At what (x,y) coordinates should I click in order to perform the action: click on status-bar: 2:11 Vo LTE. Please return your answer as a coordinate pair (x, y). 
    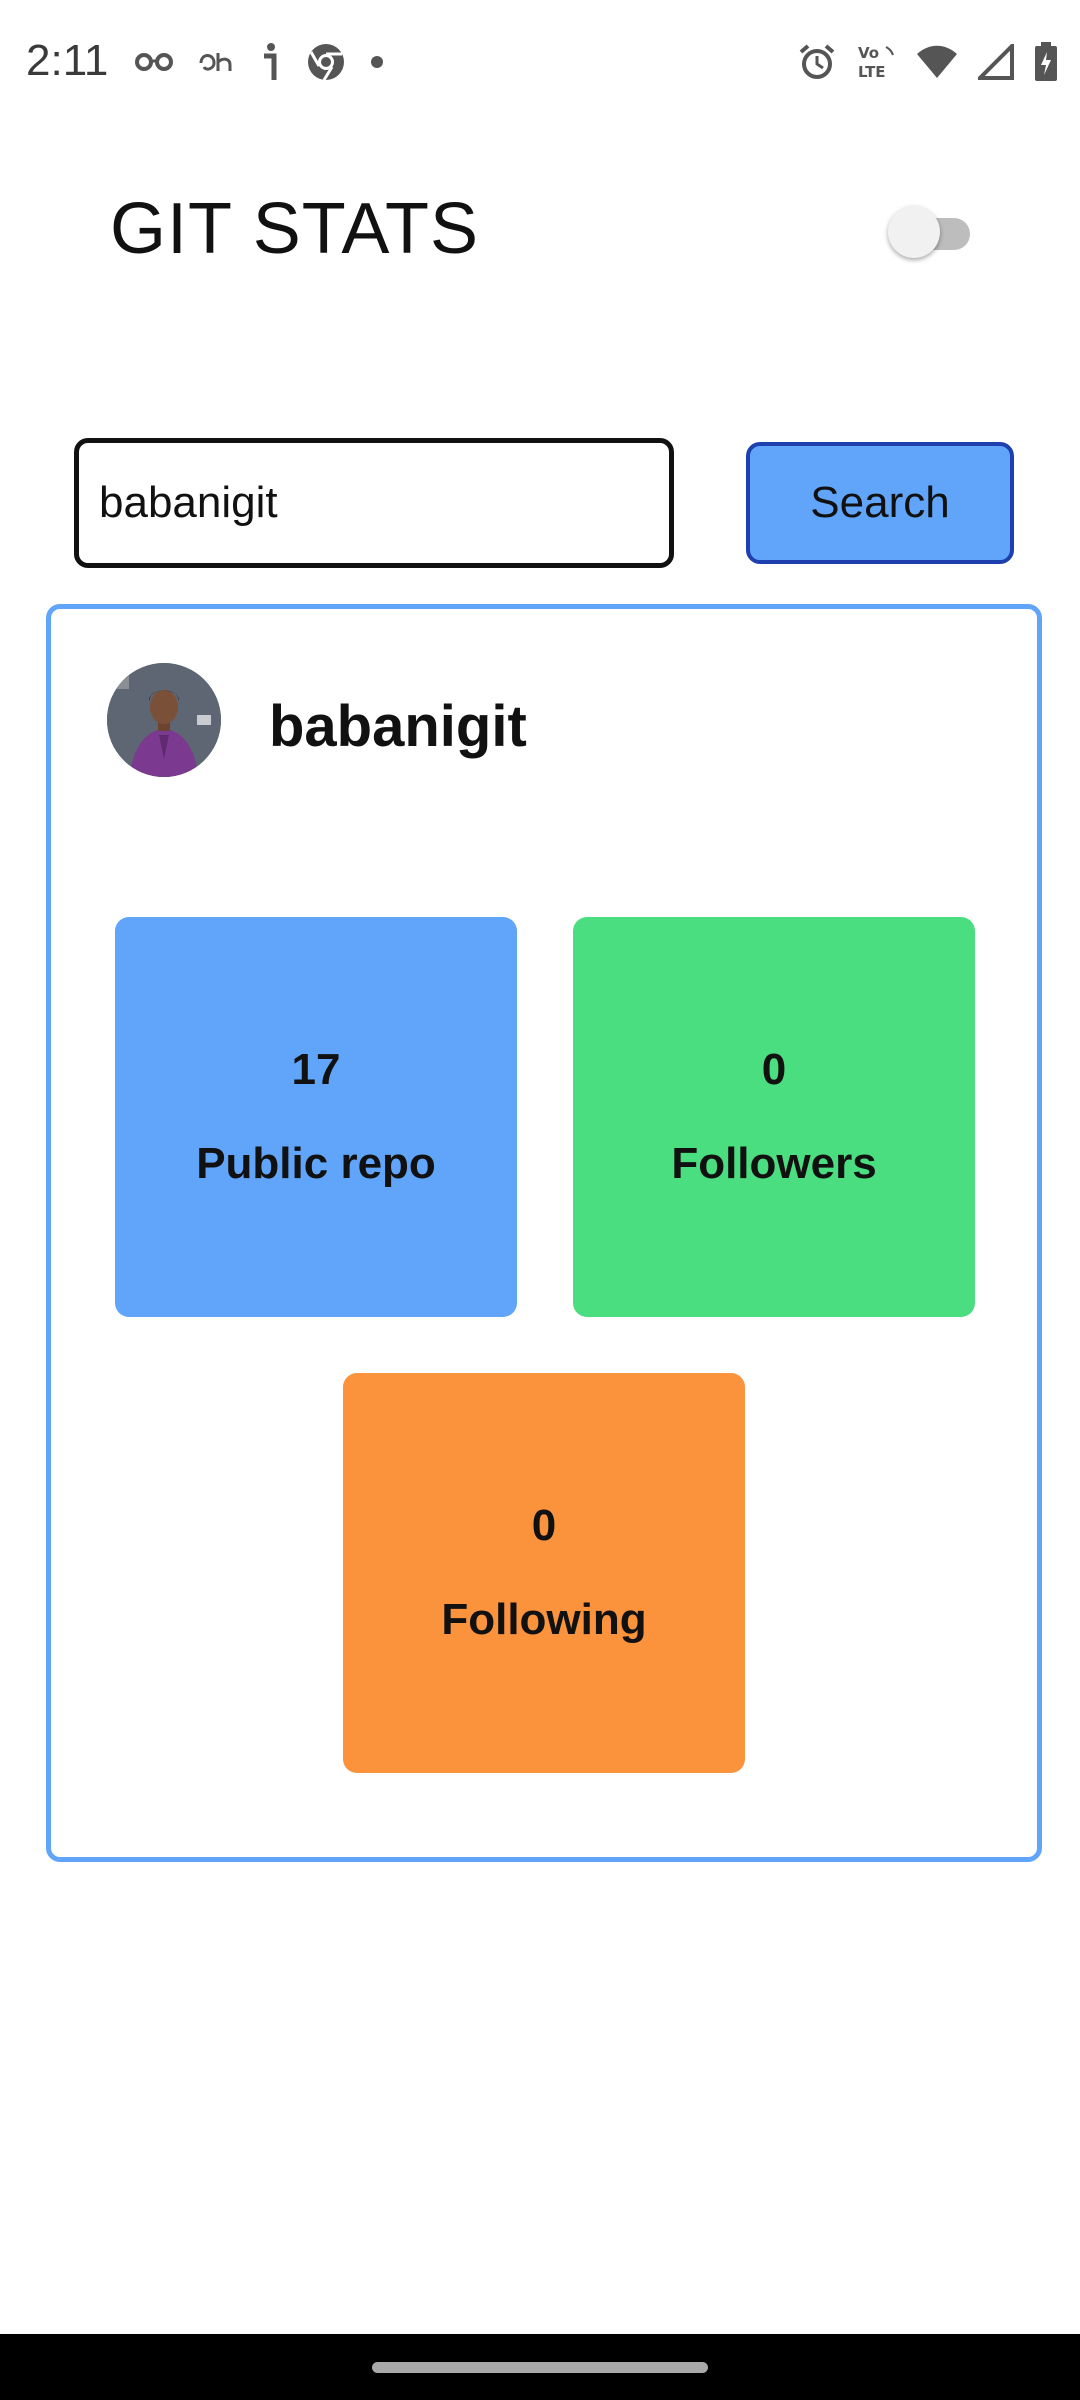
    Looking at the image, I should click on (540, 62).